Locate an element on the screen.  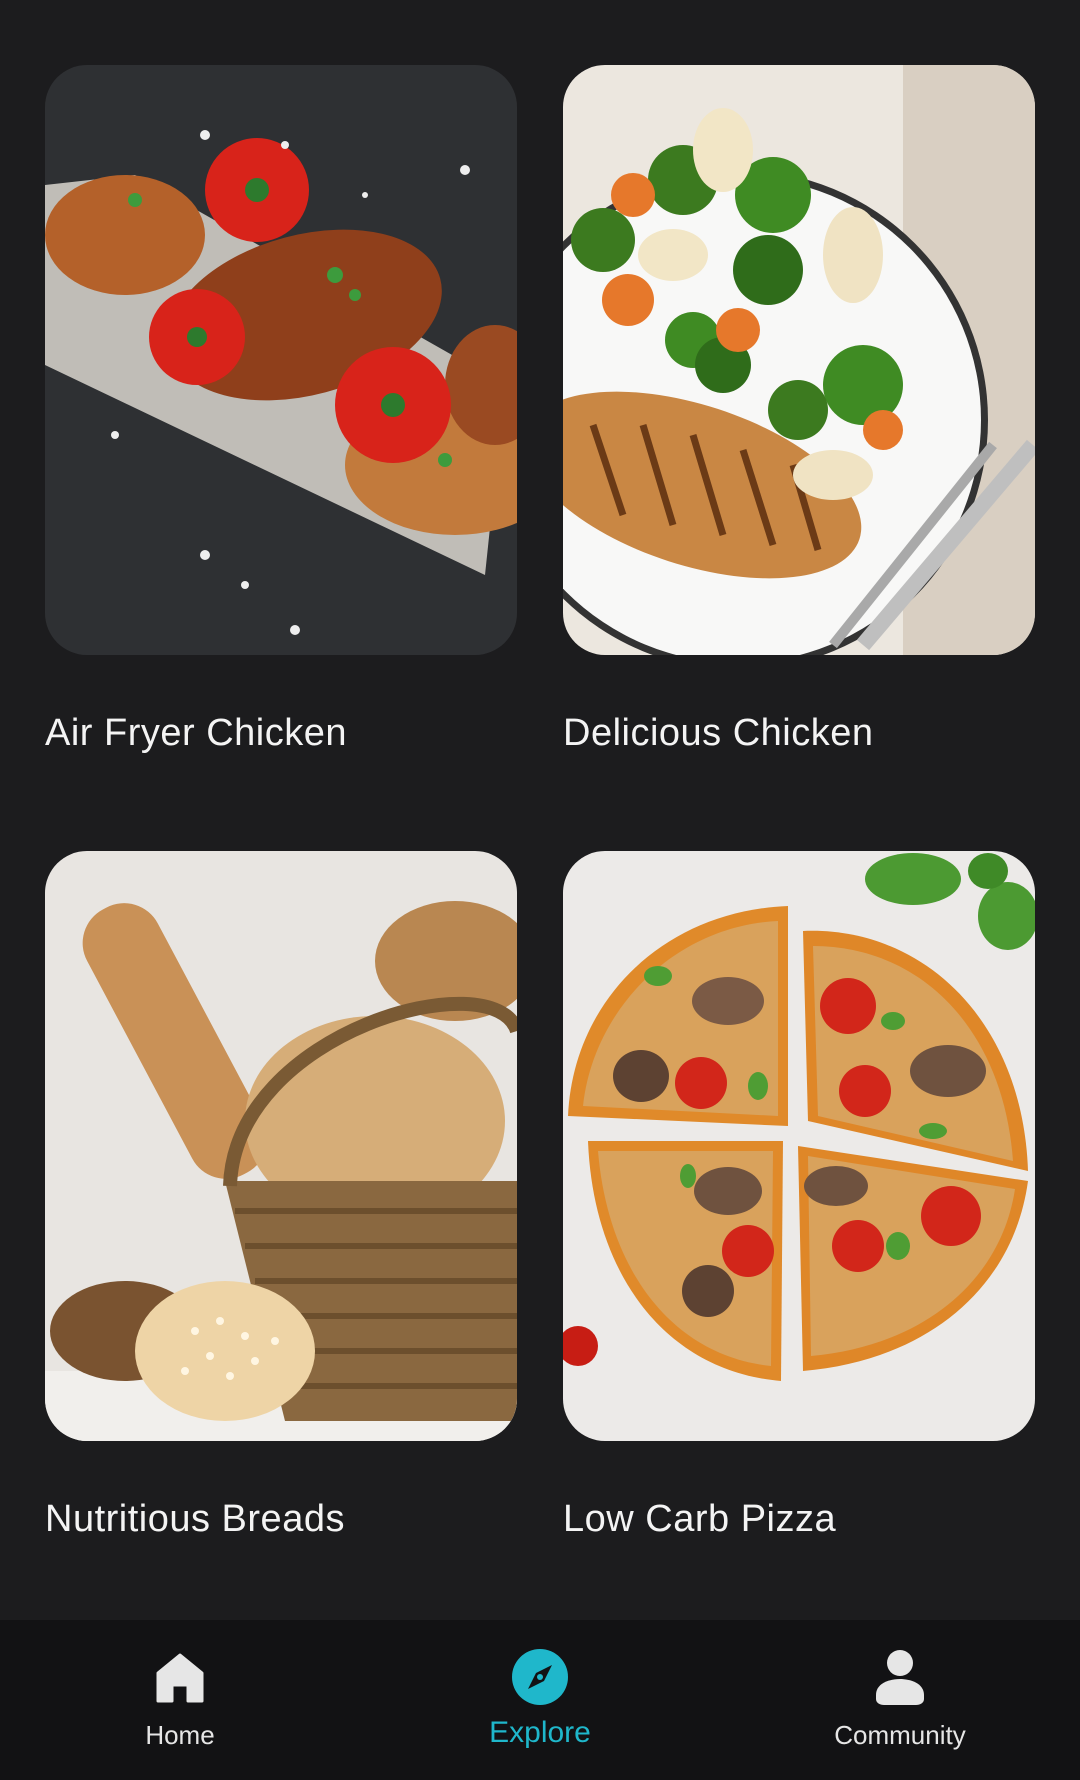
recipe-image-delicious-chicken is located at coordinates (799, 360).